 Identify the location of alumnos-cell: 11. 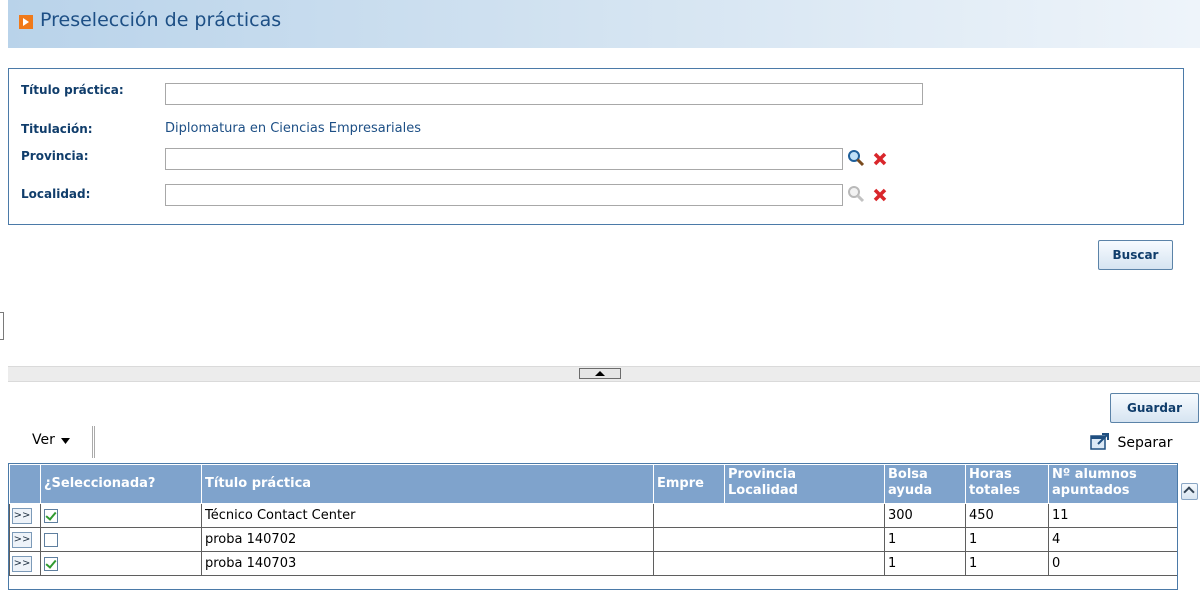
(1112, 515).